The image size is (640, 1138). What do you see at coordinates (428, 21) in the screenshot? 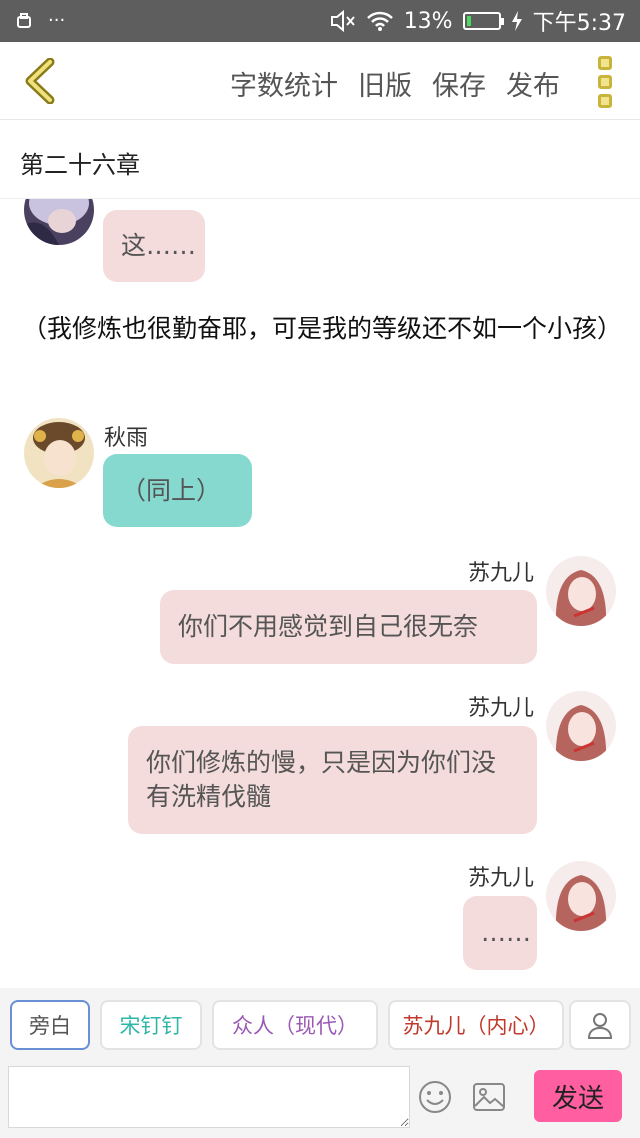
I see `battery-percent: 13%` at bounding box center [428, 21].